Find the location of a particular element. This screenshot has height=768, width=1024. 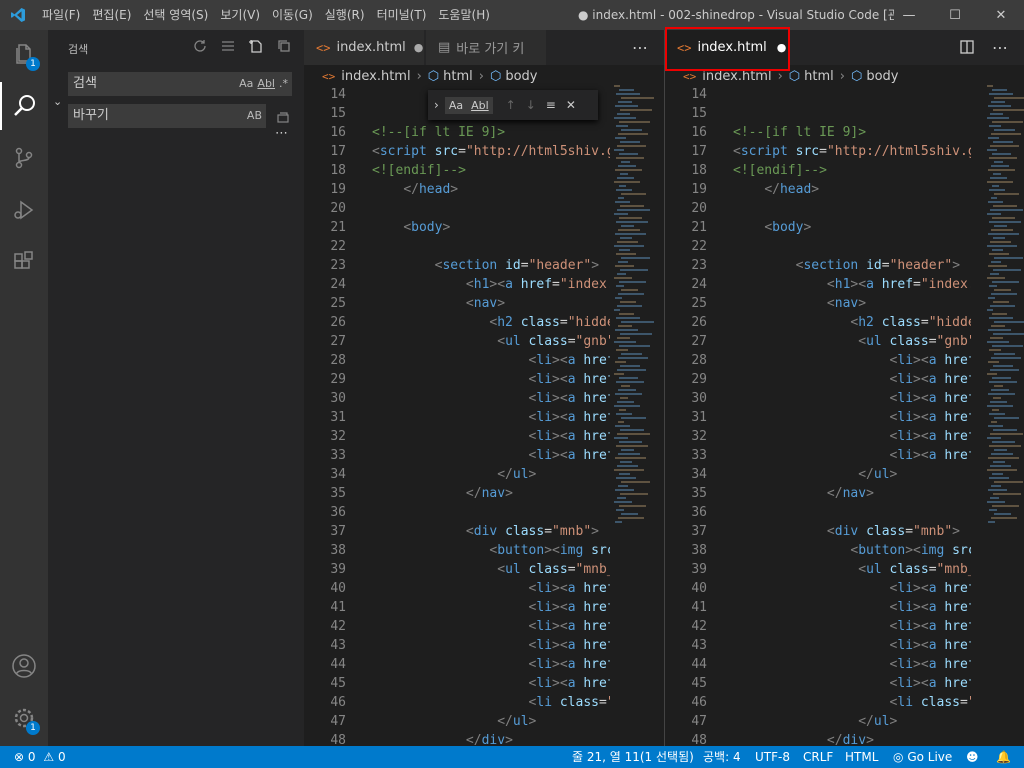

search-view-button is located at coordinates (24, 106).